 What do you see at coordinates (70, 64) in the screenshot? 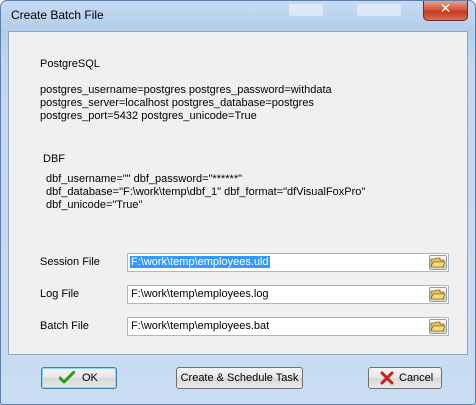
I see `source-heading: PostgreSQL` at bounding box center [70, 64].